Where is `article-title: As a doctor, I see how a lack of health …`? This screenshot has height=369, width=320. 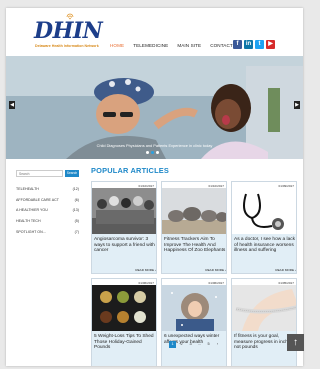
article-title: As a doctor, I see how a lack of health … is located at coordinates (265, 245).